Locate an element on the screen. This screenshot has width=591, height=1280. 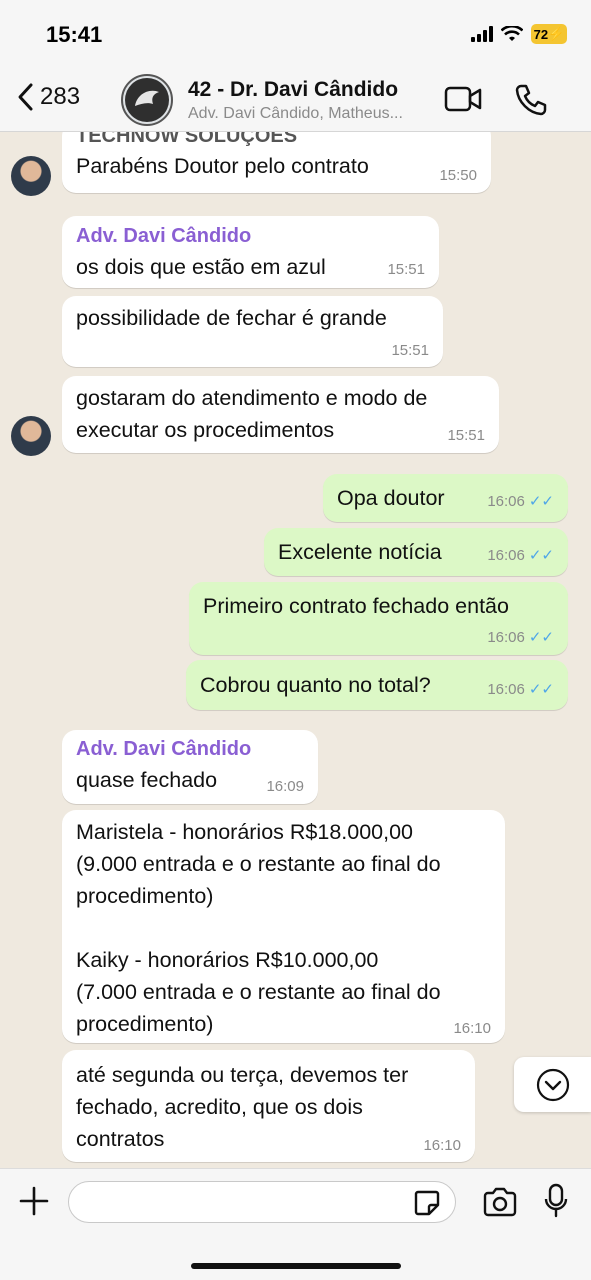
group-avatar is located at coordinates (147, 100).